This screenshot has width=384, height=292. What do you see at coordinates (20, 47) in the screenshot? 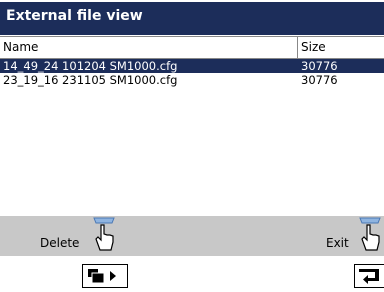
I see `column-name-header: Name` at bounding box center [20, 47].